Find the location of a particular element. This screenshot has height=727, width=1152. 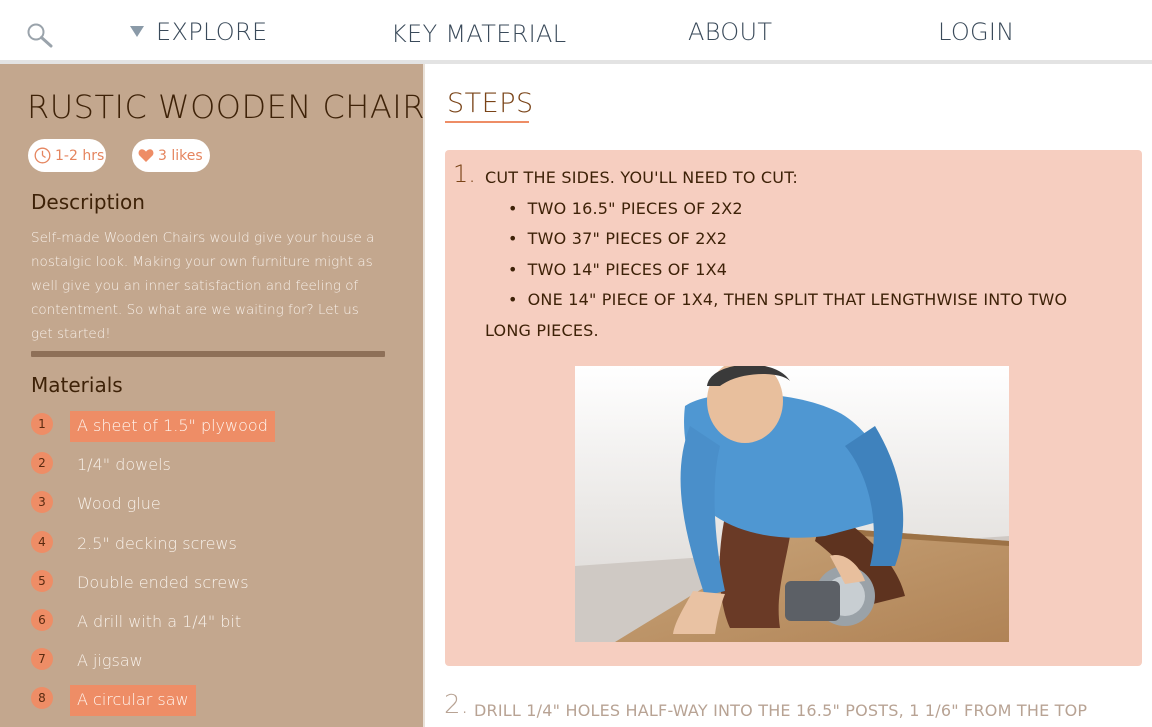

steps-underline is located at coordinates (487, 122).